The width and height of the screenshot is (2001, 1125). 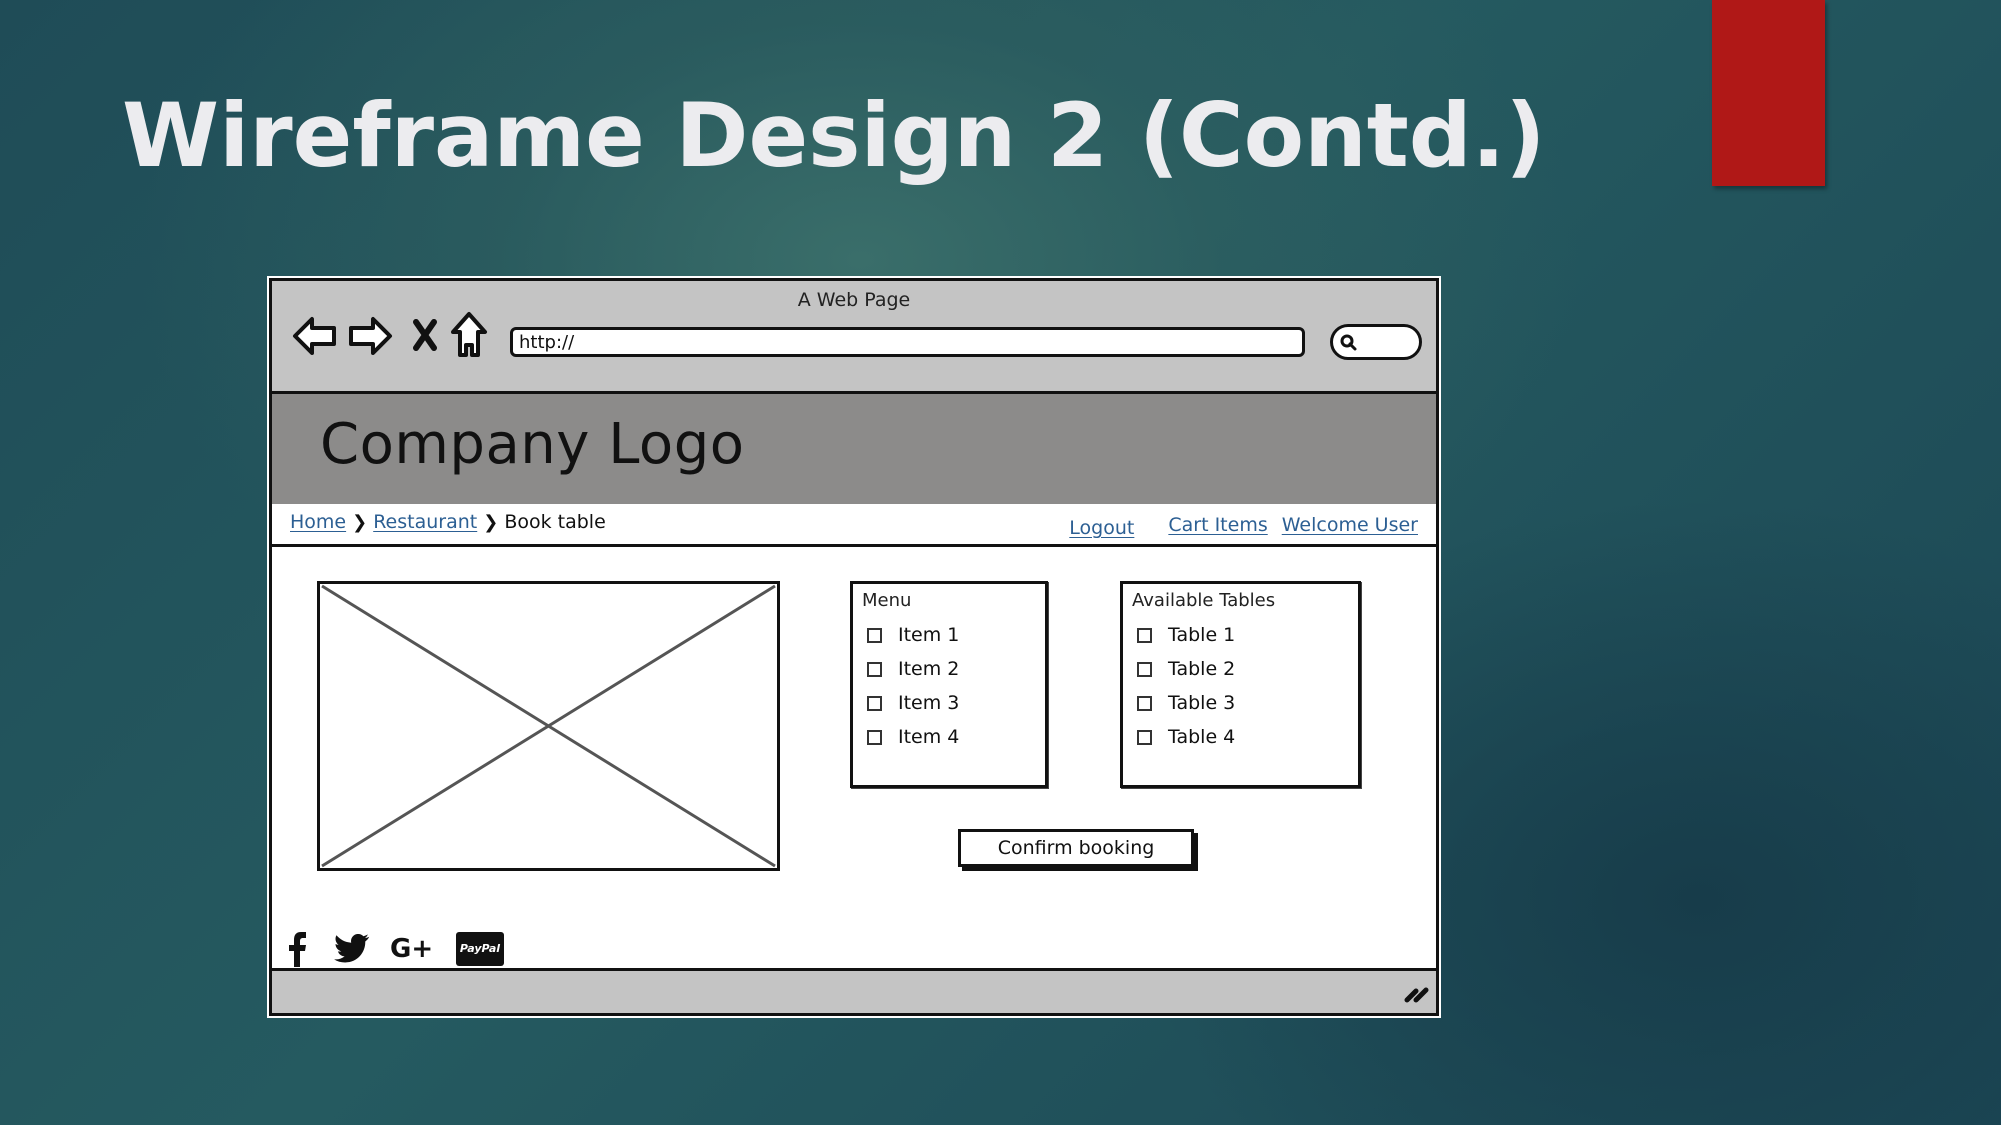 I want to click on menu-item: Item 4, so click(x=913, y=737).